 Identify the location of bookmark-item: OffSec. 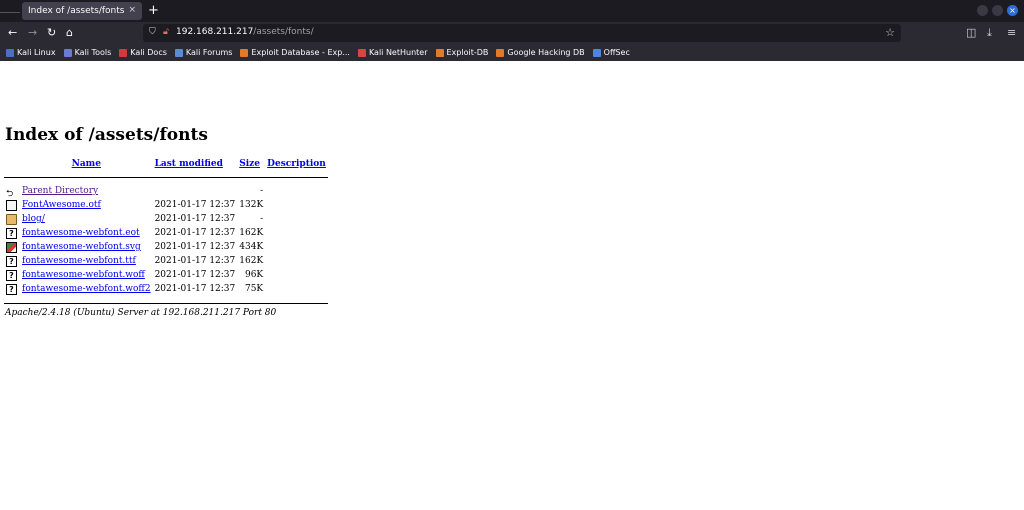
(611, 52).